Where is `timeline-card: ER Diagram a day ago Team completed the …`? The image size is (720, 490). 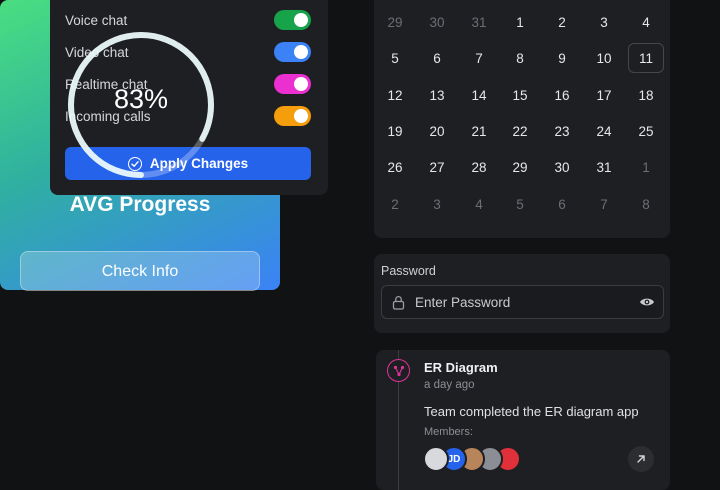 timeline-card: ER Diagram a day ago Team completed the … is located at coordinates (523, 420).